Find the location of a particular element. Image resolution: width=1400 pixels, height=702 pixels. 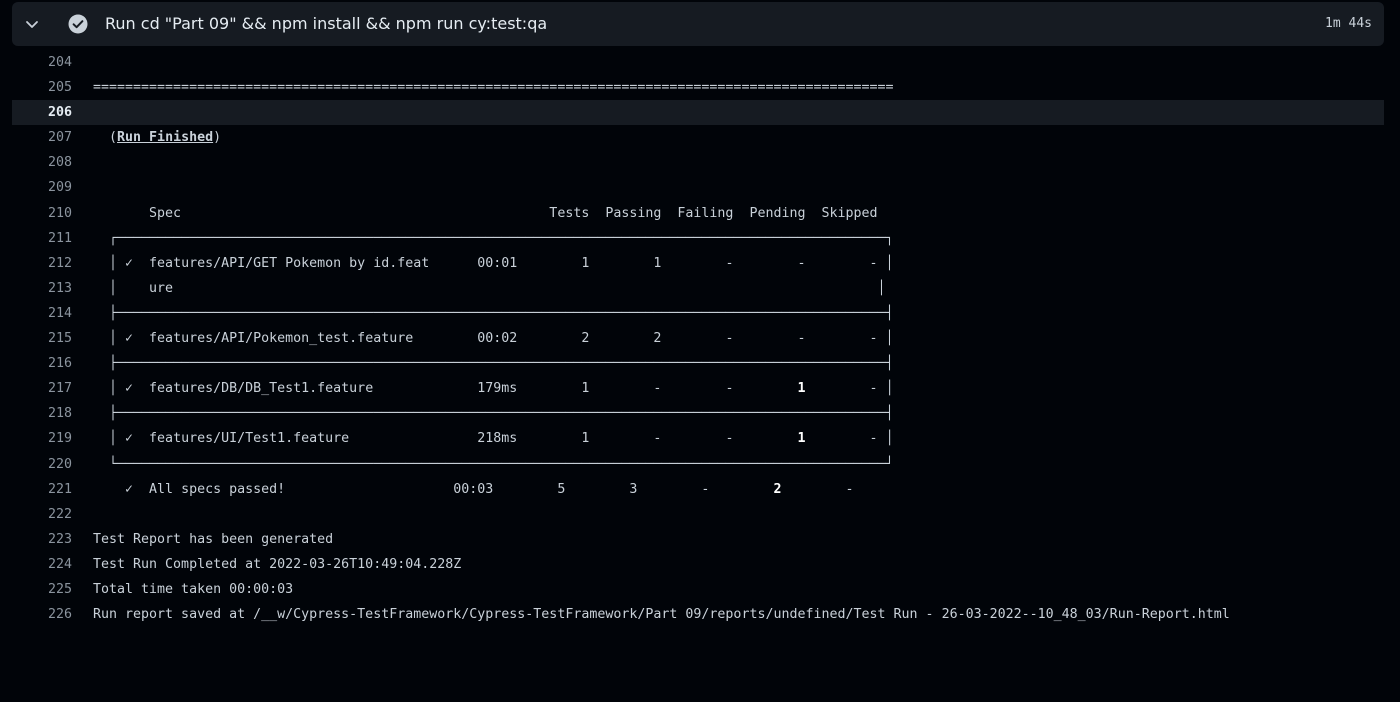

line-number: 216 is located at coordinates (42, 363).